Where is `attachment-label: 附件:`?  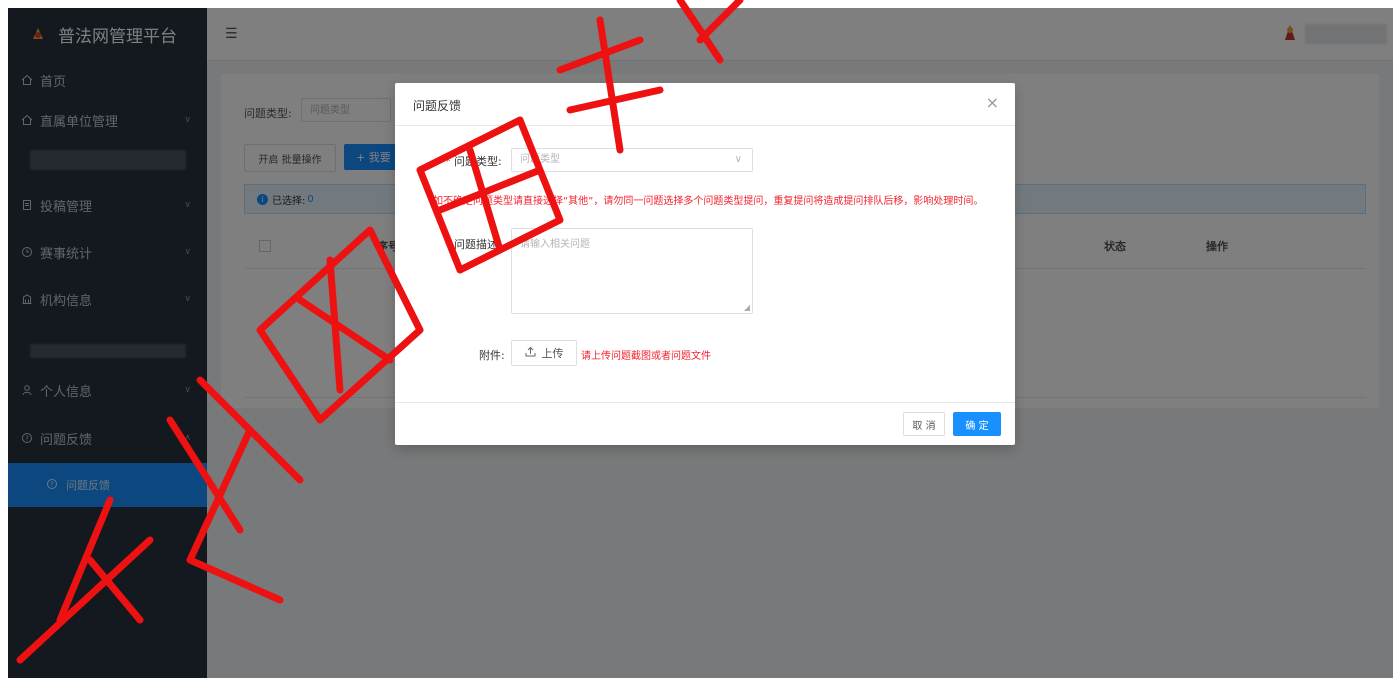
attachment-label: 附件: is located at coordinates (492, 355).